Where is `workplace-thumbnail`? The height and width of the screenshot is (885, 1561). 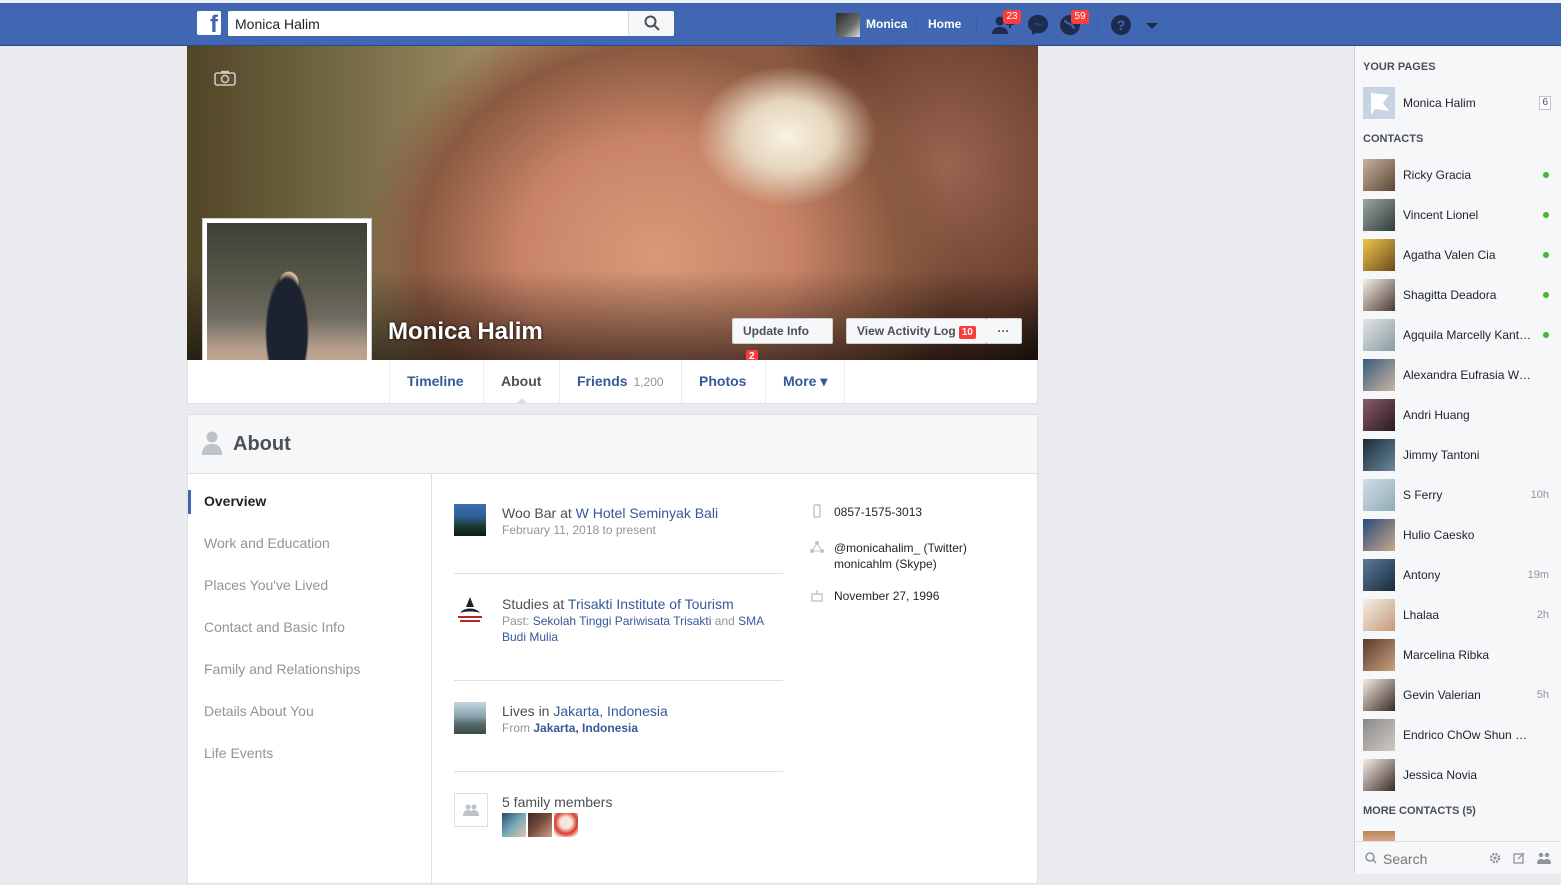
workplace-thumbnail is located at coordinates (470, 520).